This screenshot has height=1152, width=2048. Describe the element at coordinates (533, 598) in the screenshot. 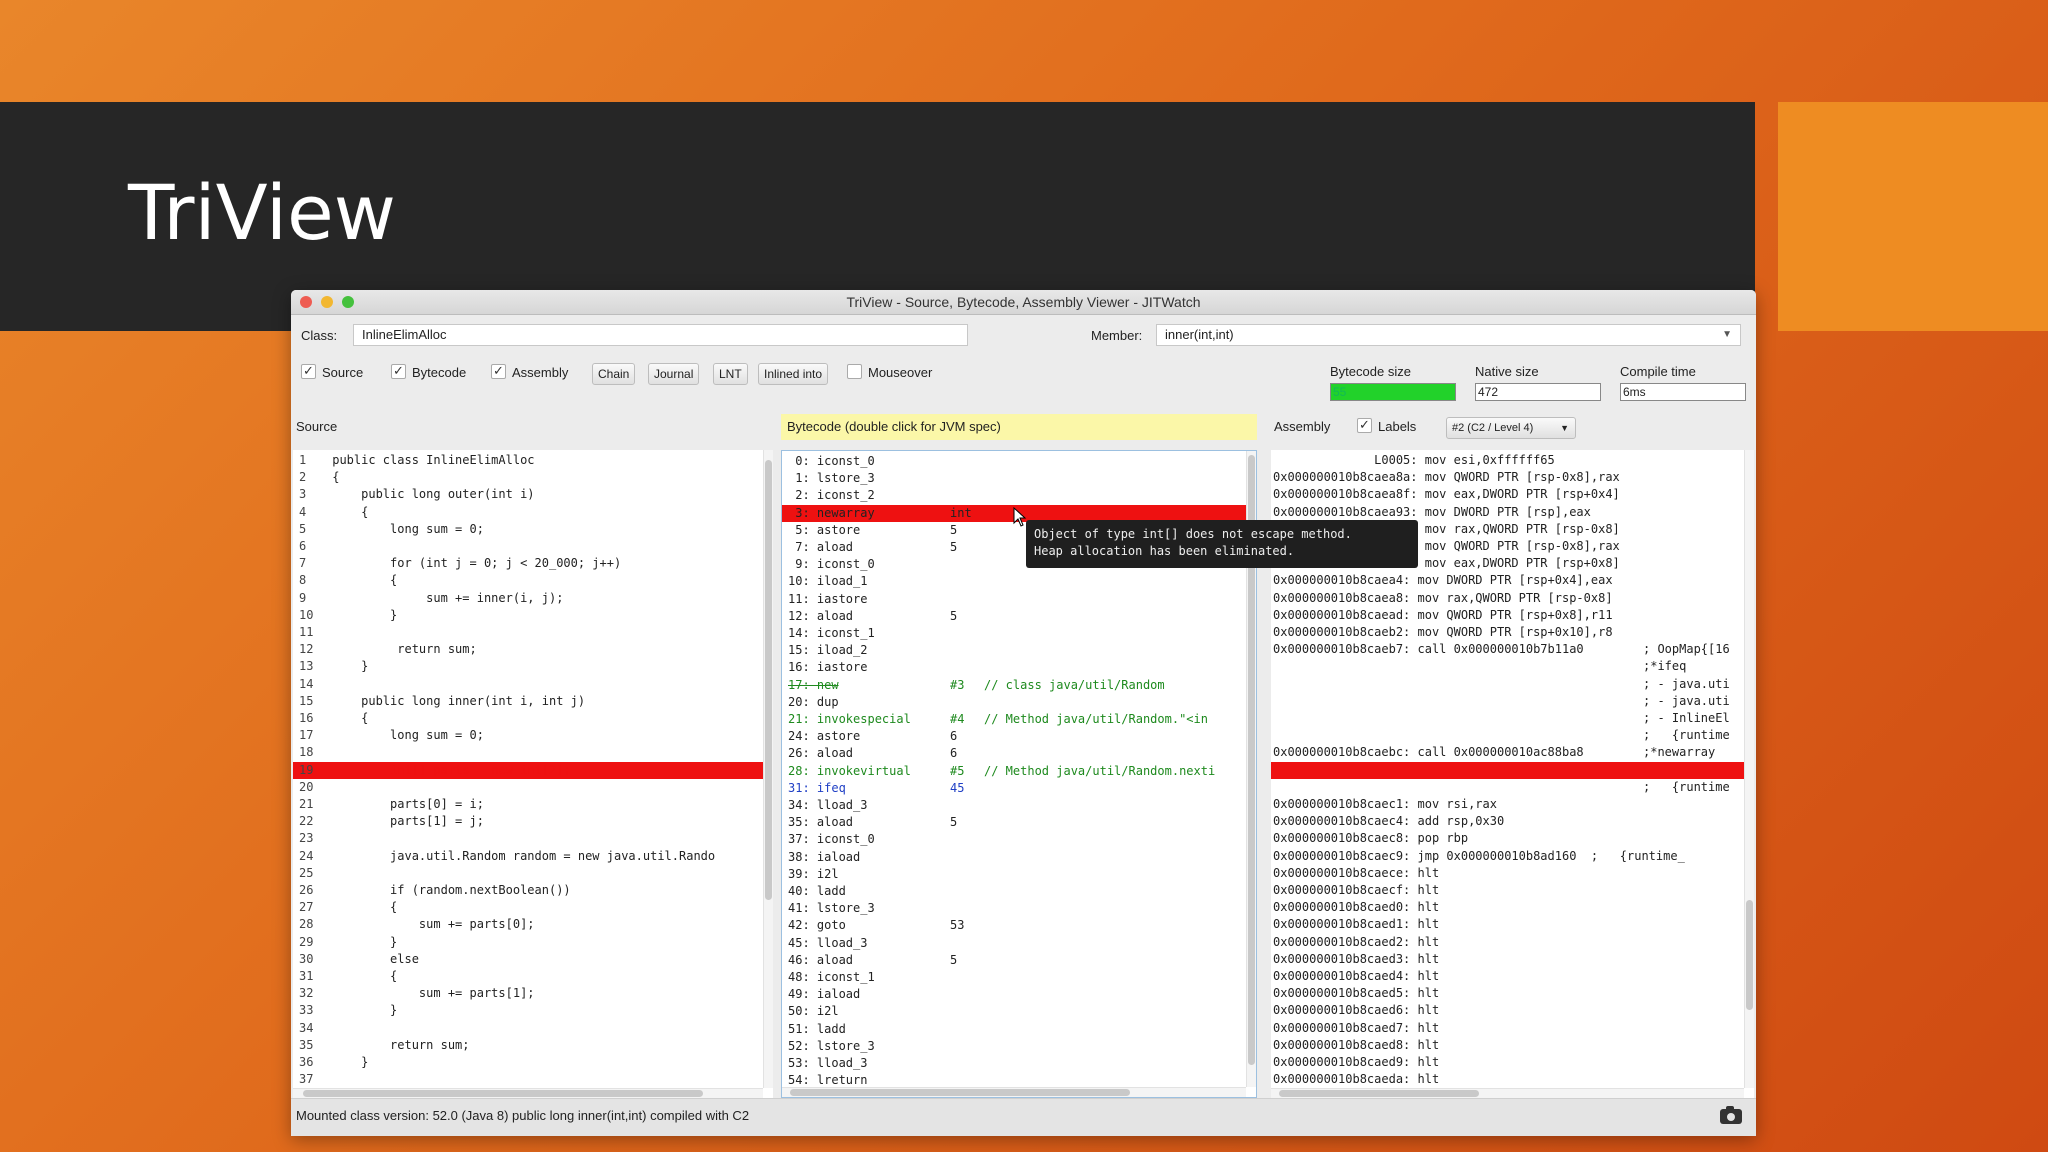

I see `source-line: 9 sum += inner(i, j);` at that location.